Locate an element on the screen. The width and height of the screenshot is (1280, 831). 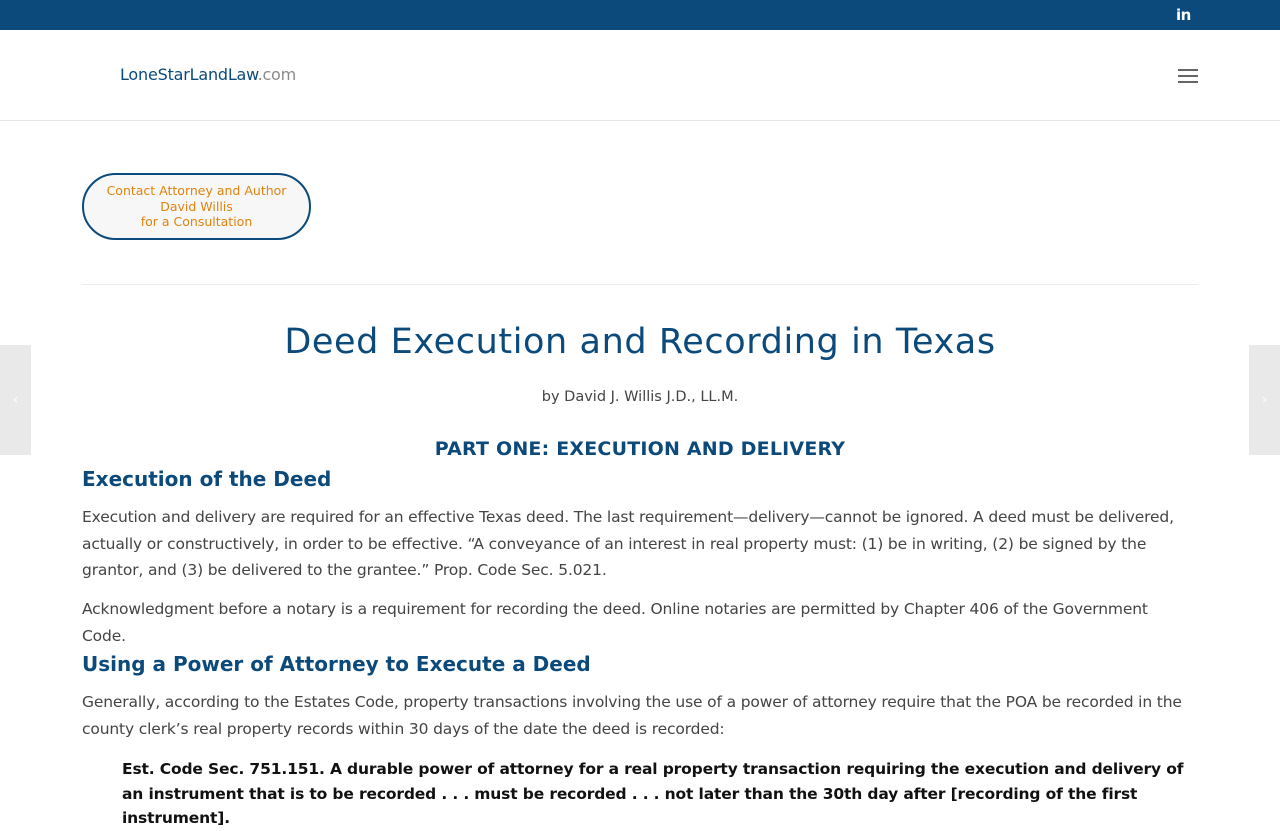
part-heading: PART ONE: EXECUTION AND DELIVERY is located at coordinates (640, 449).